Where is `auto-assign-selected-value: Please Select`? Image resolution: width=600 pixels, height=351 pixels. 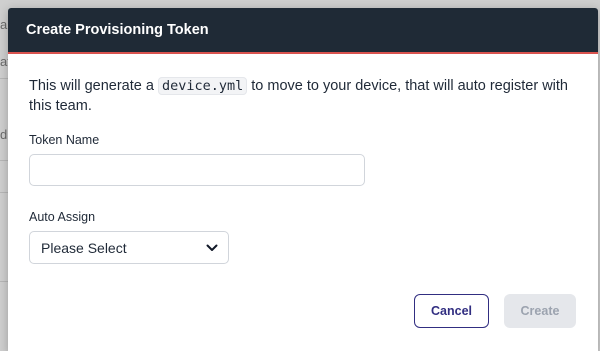
auto-assign-selected-value: Please Select is located at coordinates (84, 247).